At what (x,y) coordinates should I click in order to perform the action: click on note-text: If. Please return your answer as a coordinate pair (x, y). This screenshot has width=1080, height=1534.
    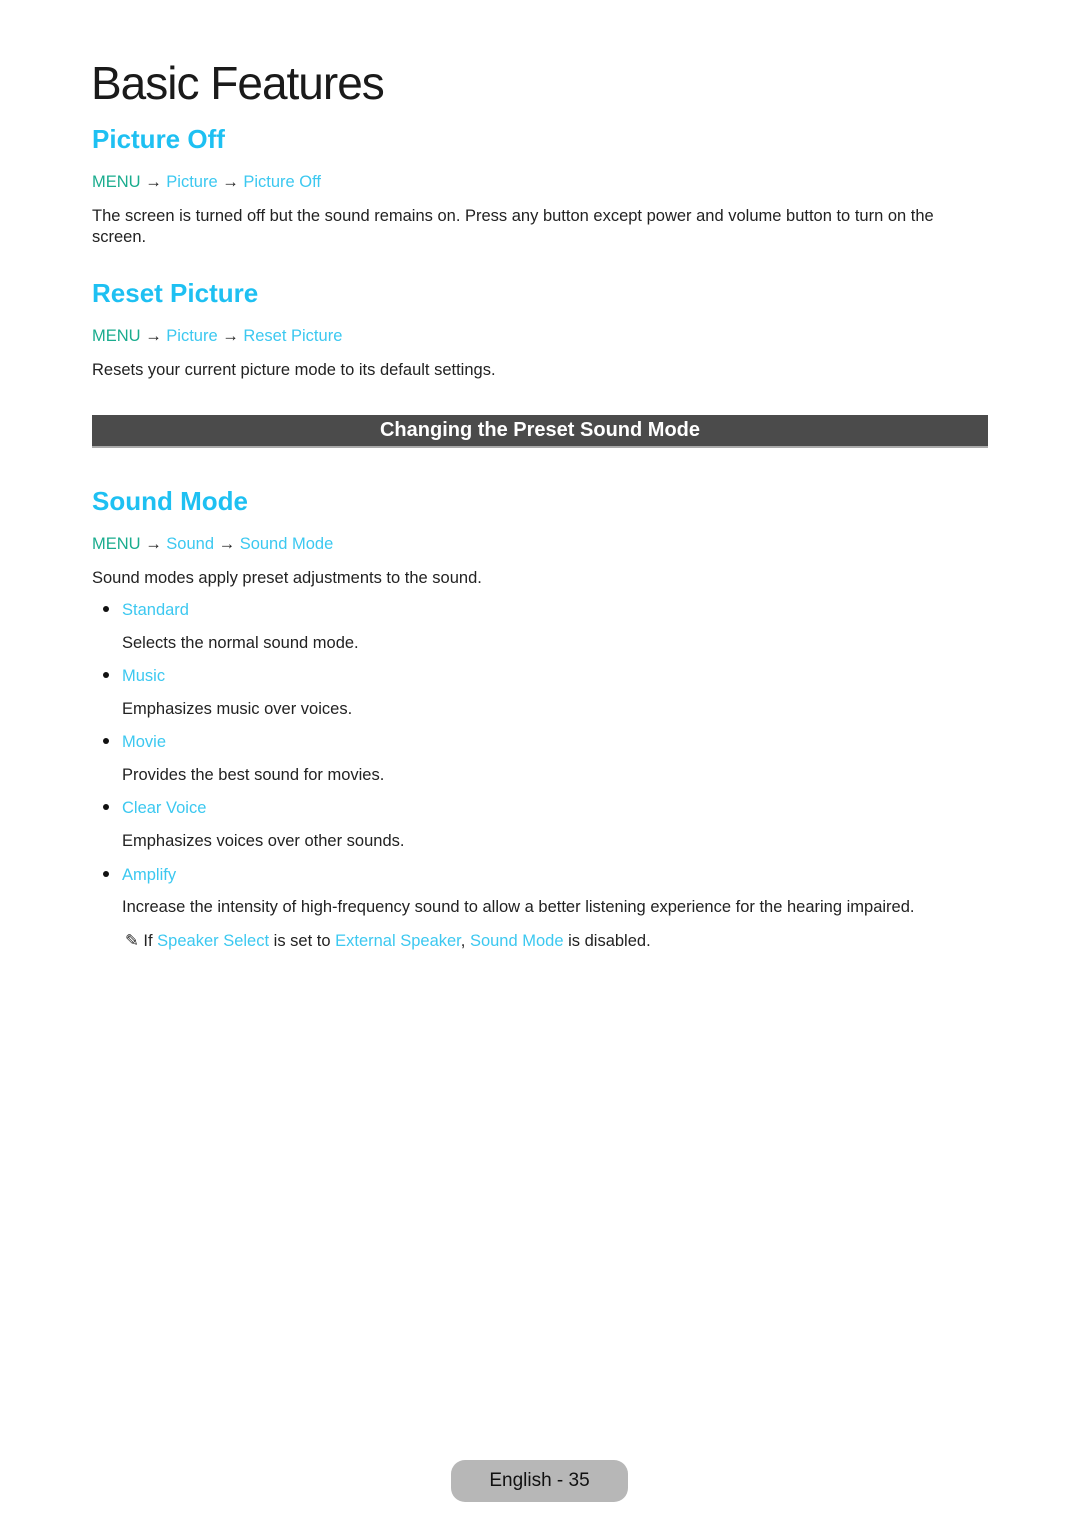
    Looking at the image, I should click on (148, 941).